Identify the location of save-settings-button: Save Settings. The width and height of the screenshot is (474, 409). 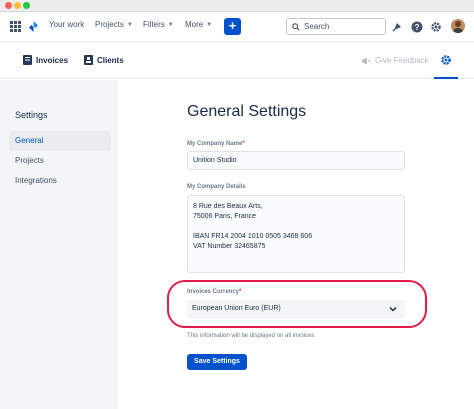
(217, 362).